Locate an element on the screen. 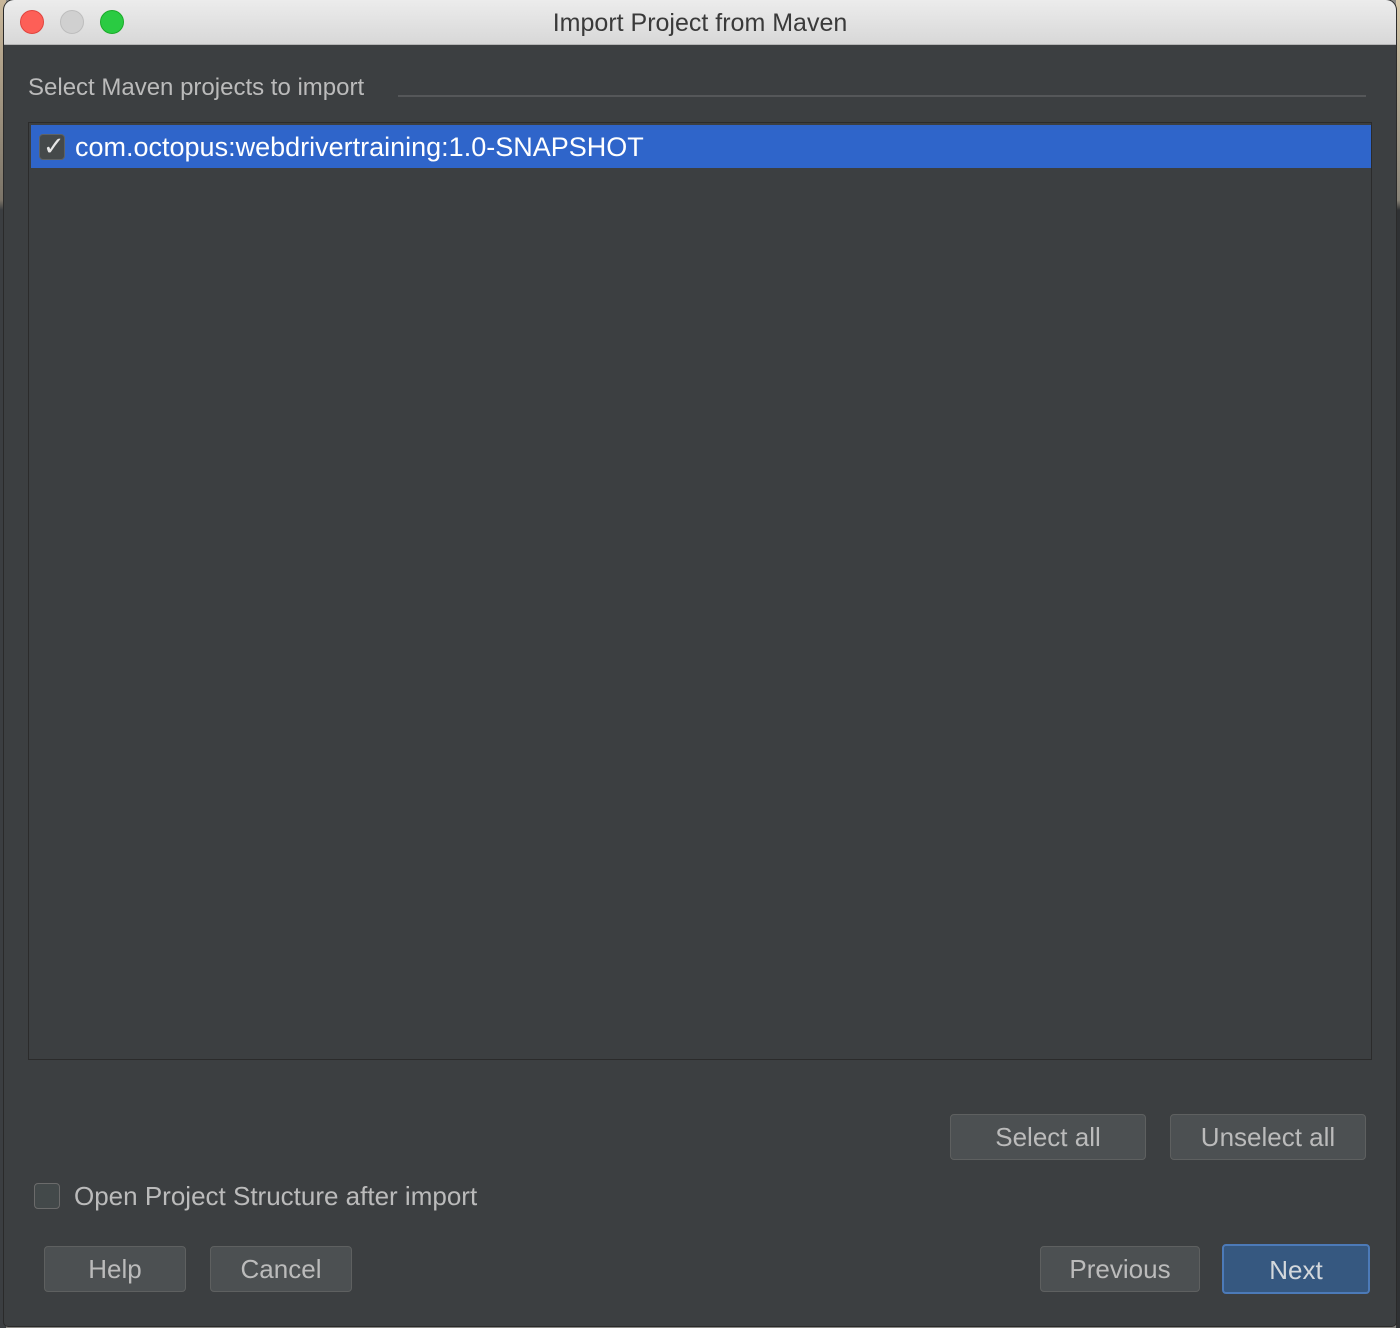 The height and width of the screenshot is (1328, 1400). select-all-button: Select all is located at coordinates (1048, 1137).